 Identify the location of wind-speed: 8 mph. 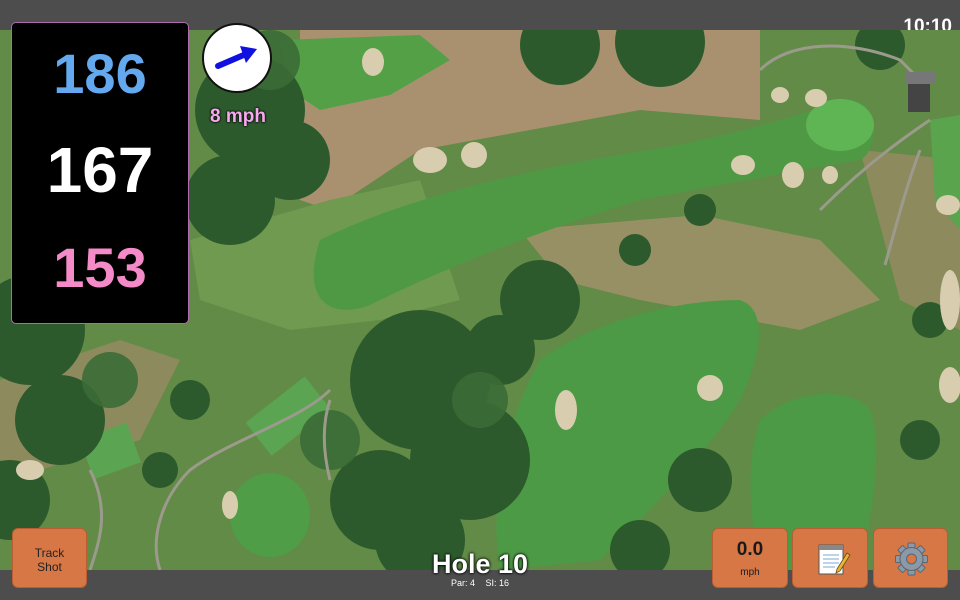
(238, 116).